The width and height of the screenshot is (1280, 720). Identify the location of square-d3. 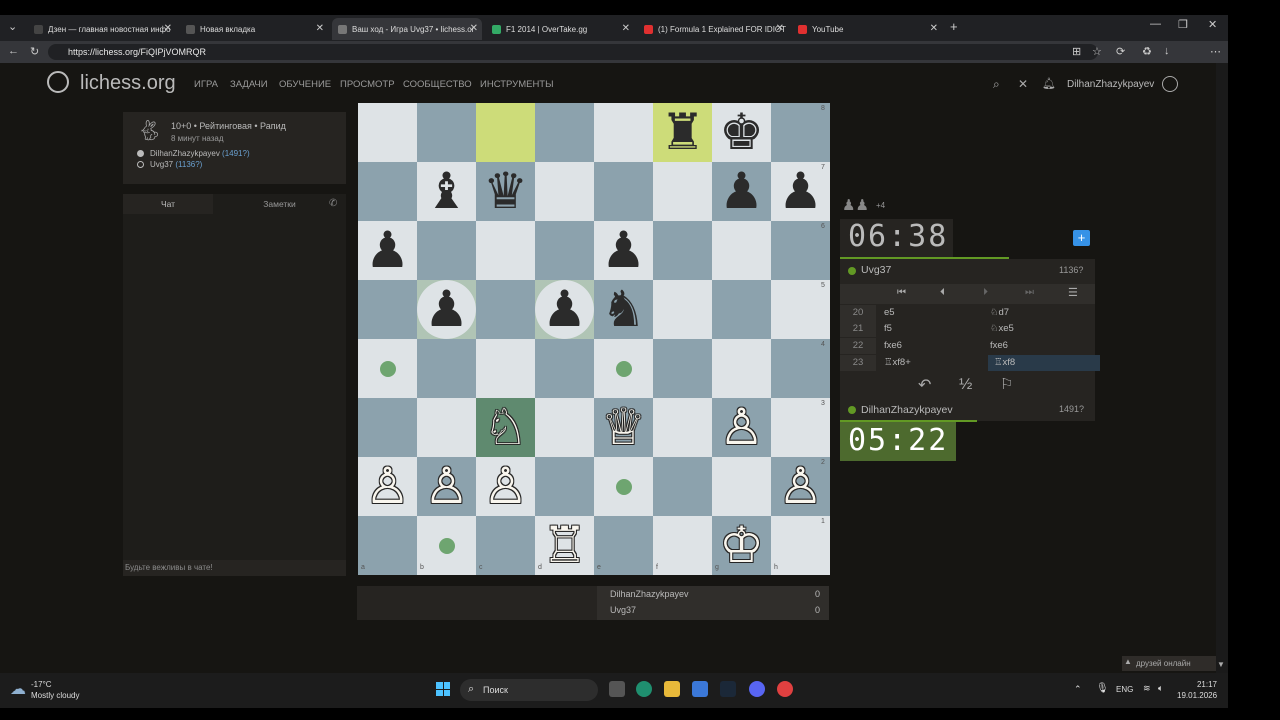
(564, 427).